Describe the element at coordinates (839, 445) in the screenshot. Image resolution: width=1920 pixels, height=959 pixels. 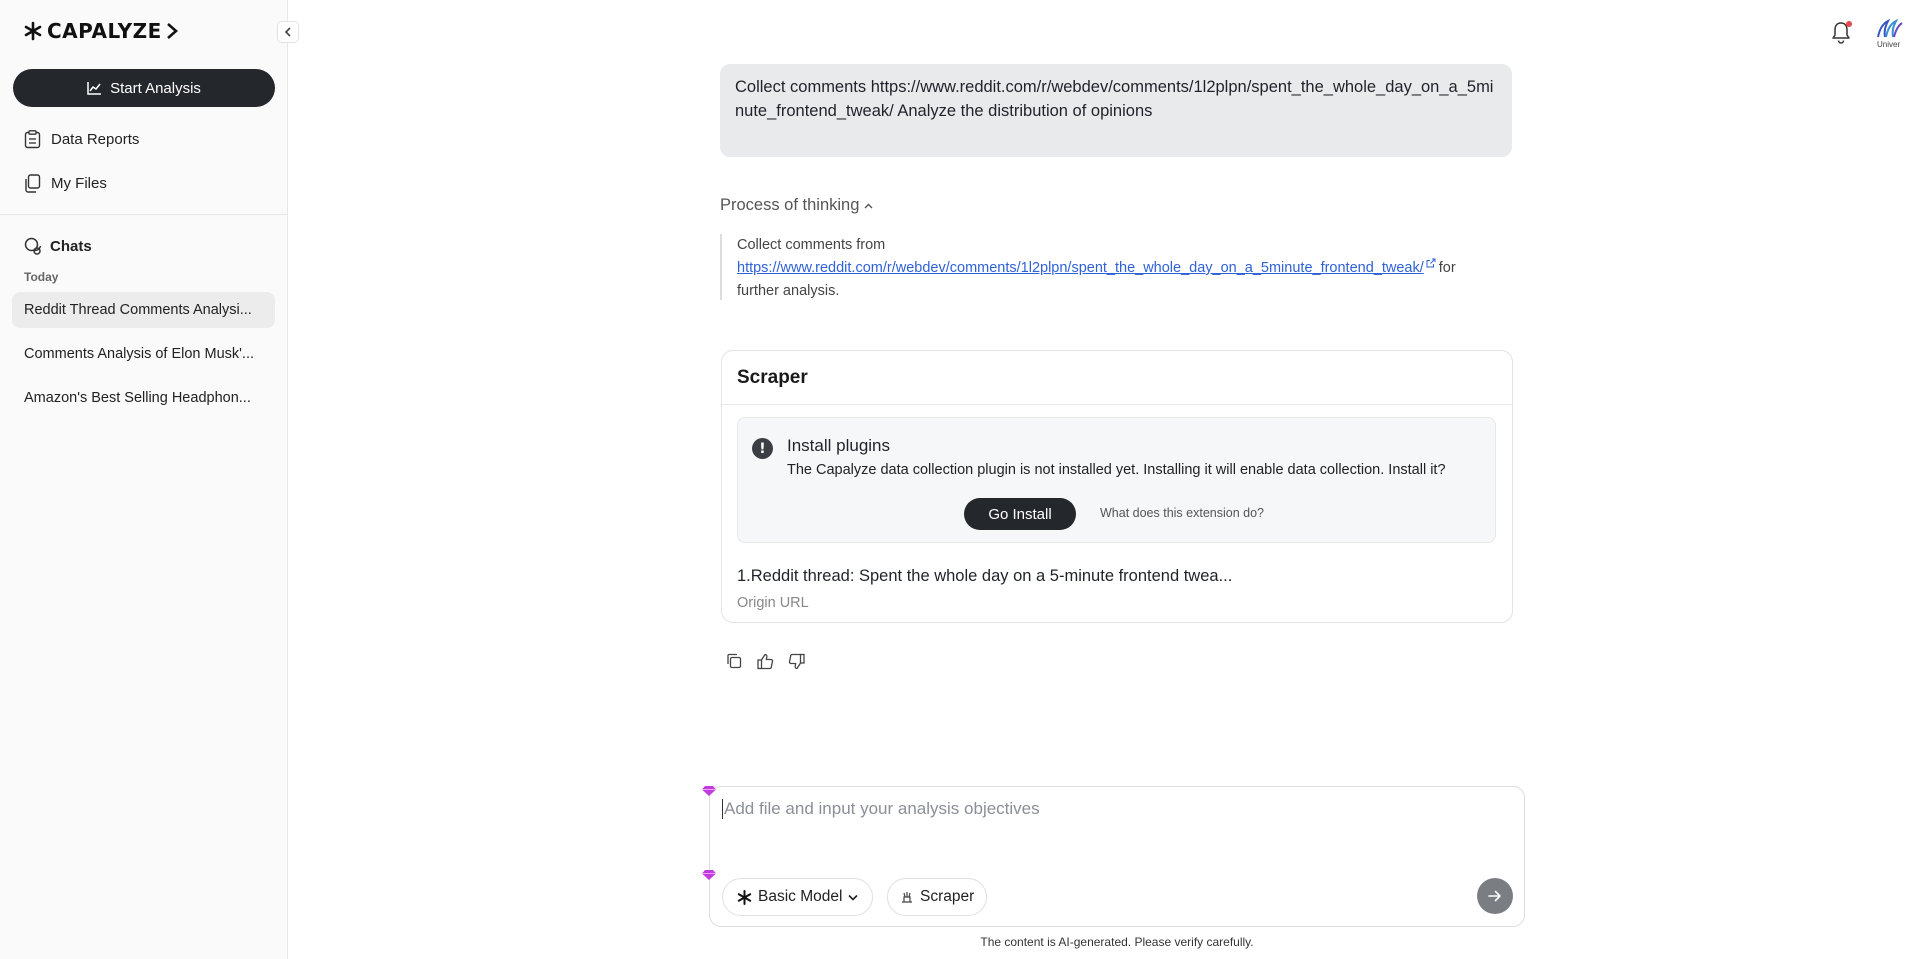
I see `plugin-title: Install plugins` at that location.